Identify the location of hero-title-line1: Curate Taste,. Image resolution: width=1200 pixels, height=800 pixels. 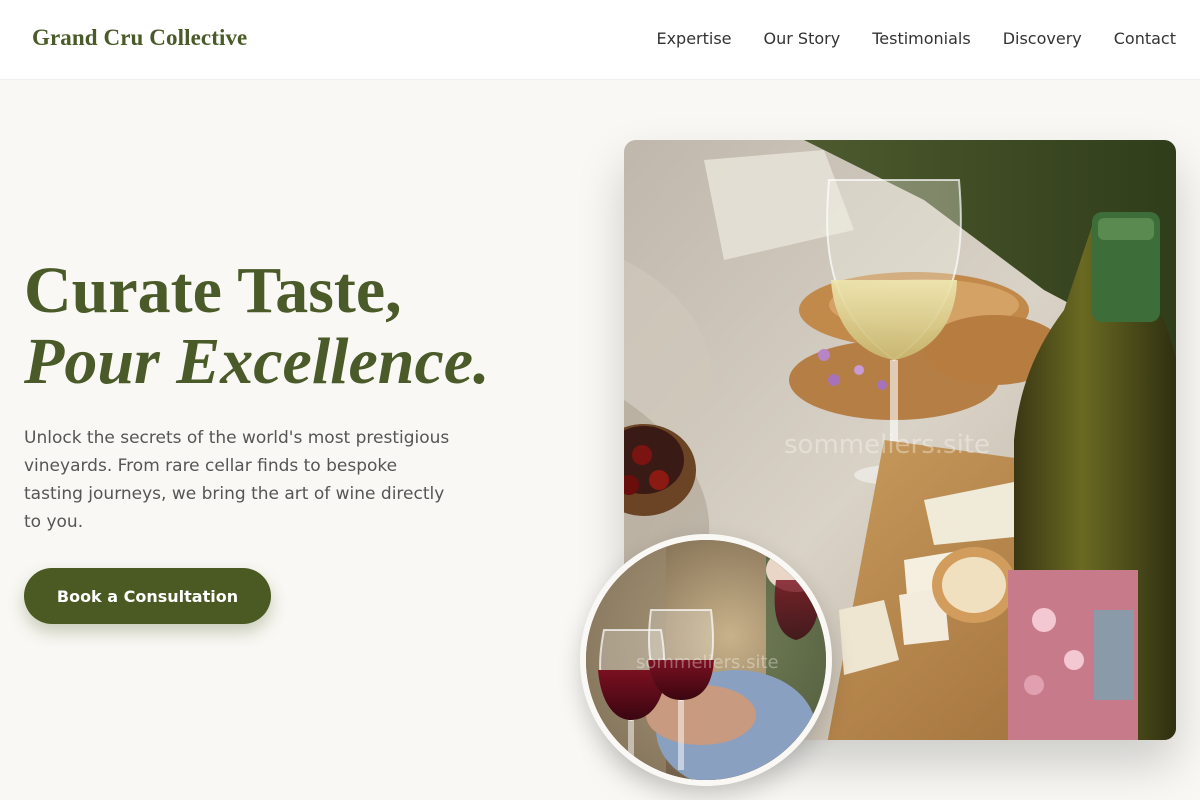
(213, 290).